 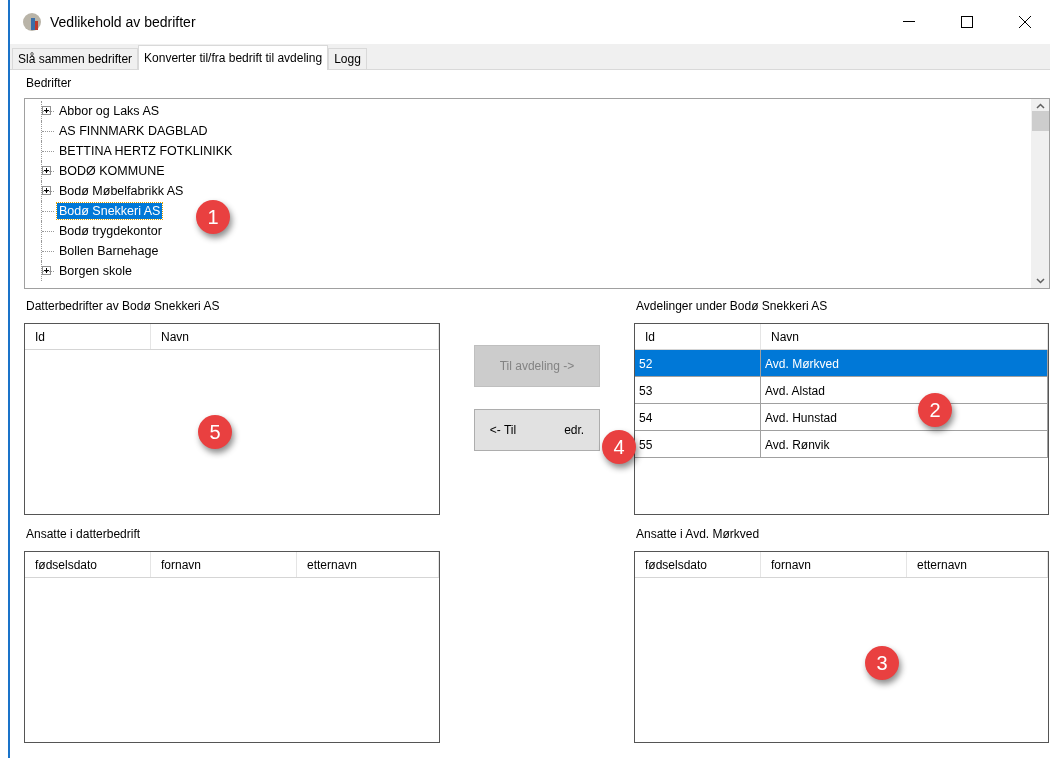 What do you see at coordinates (133, 131) in the screenshot?
I see `tree-item: AS FINNMARK DAGBLAD` at bounding box center [133, 131].